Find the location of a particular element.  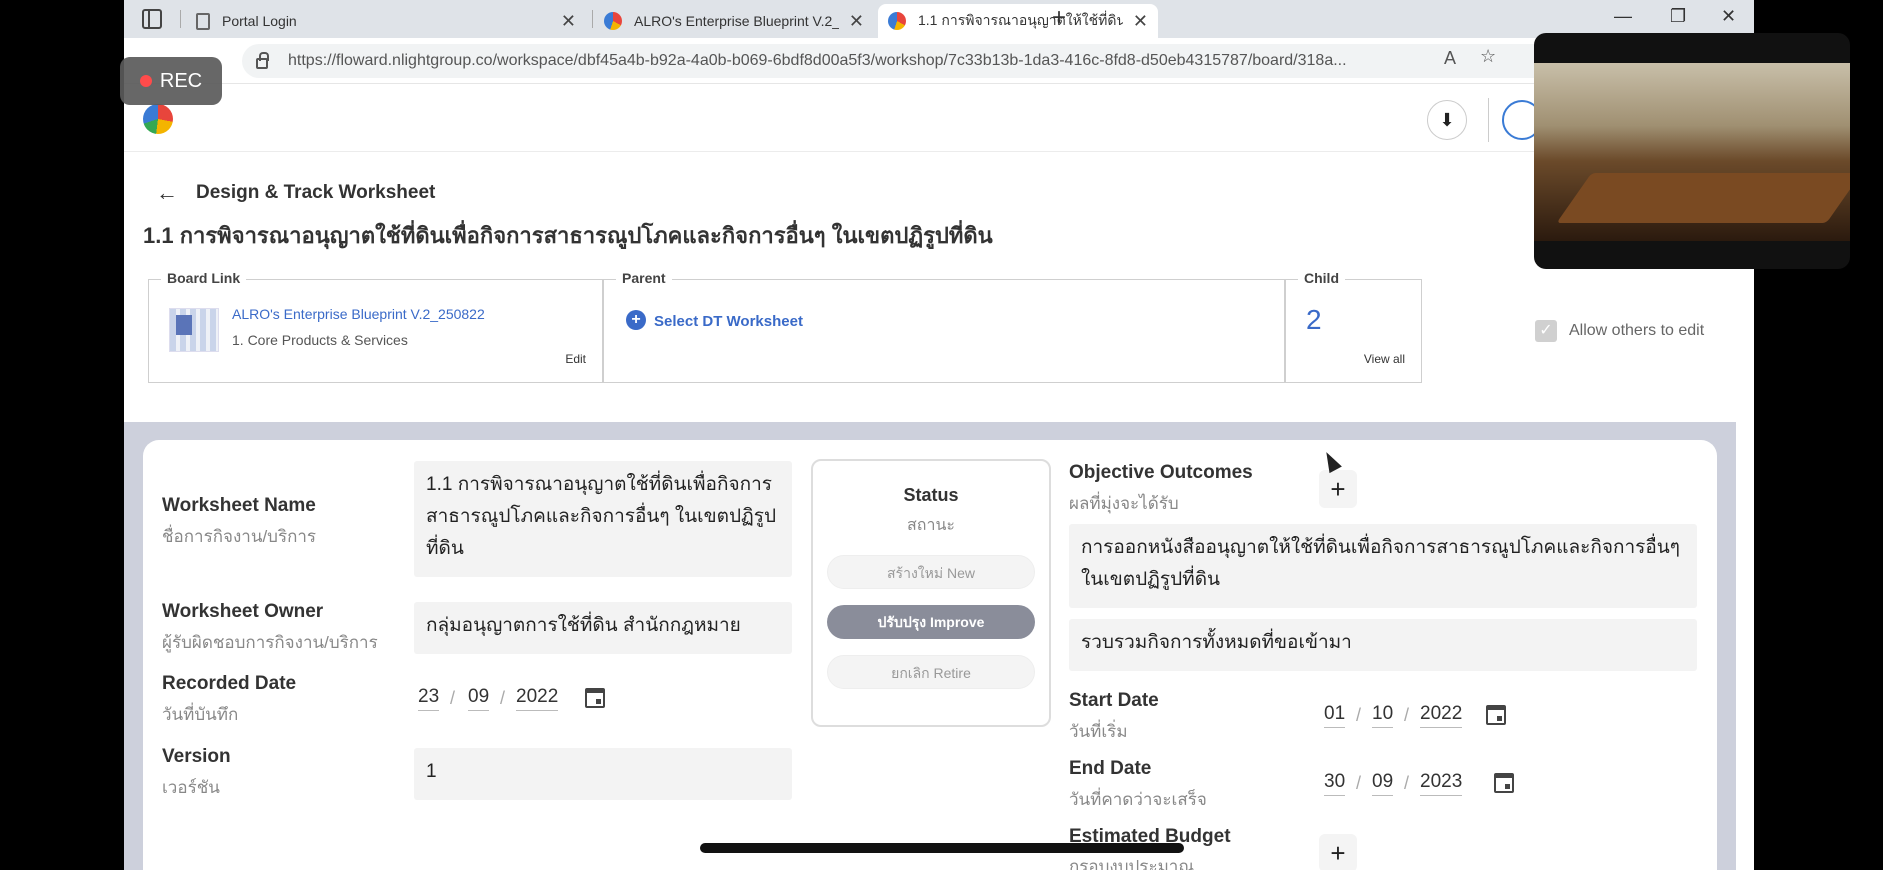

tab-title: Portal Login is located at coordinates (259, 21).